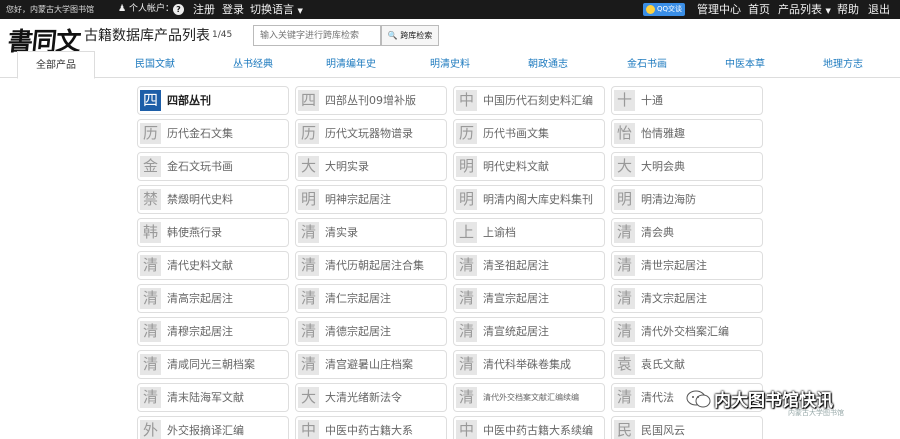 Image resolution: width=900 pixels, height=439 pixels. I want to click on product-glyph-icon: 十, so click(624, 100).